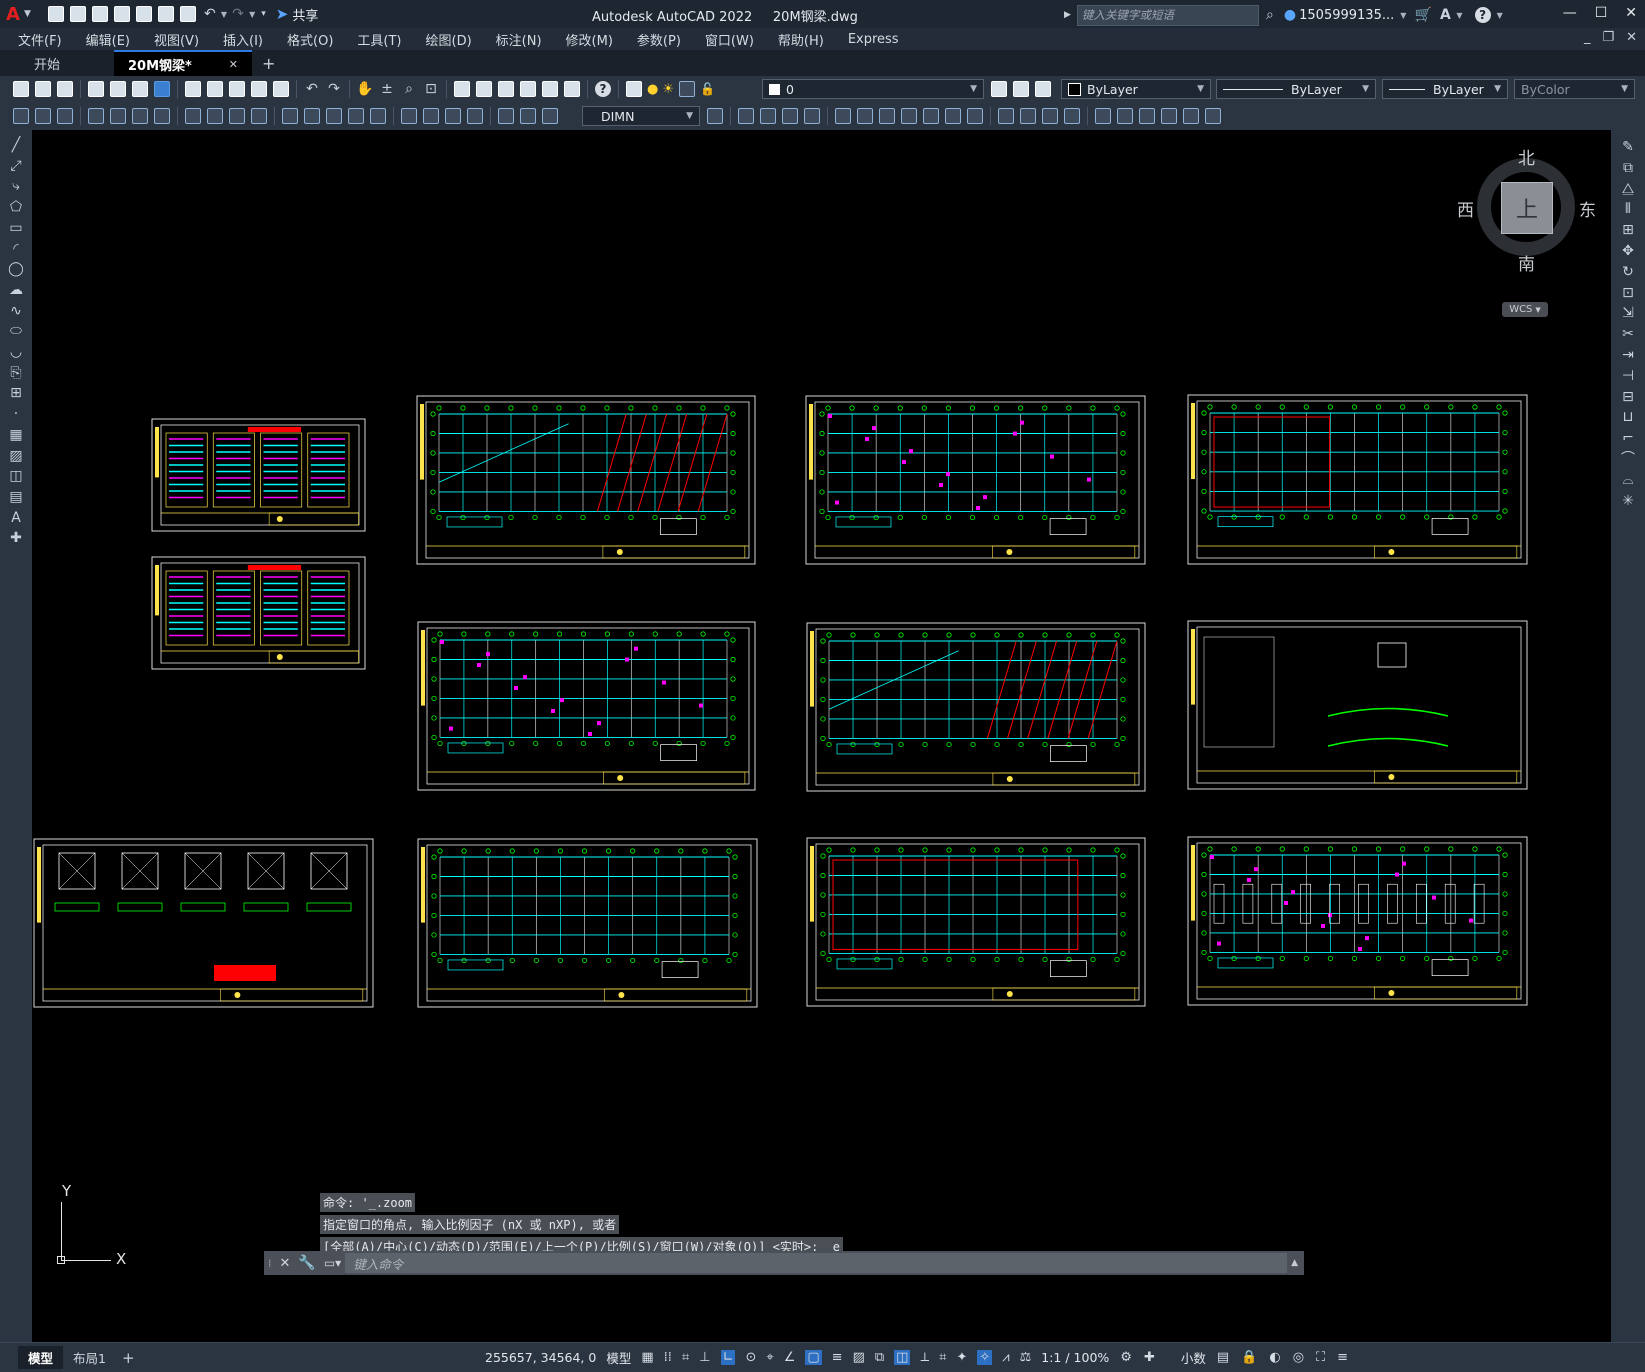  What do you see at coordinates (953, 116) in the screenshot?
I see `trim-icon` at bounding box center [953, 116].